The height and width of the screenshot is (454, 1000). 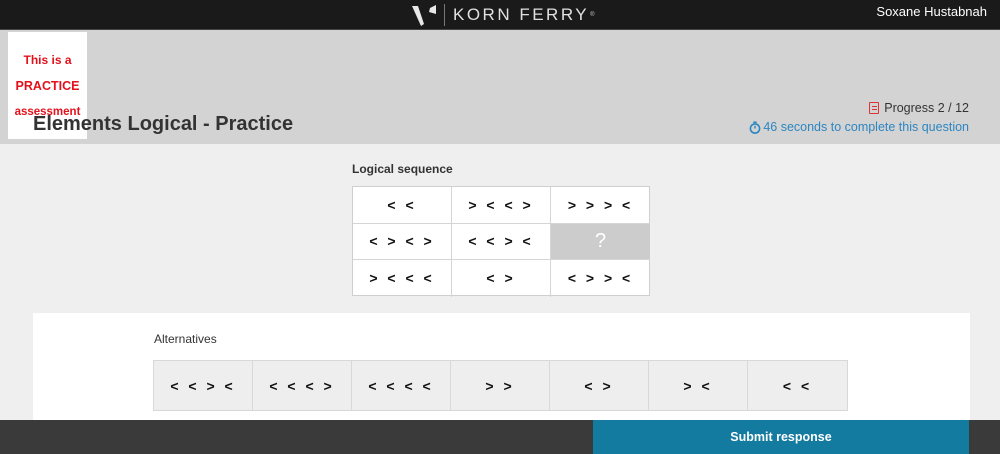 I want to click on sequence-cell: > < < >, so click(x=501, y=205).